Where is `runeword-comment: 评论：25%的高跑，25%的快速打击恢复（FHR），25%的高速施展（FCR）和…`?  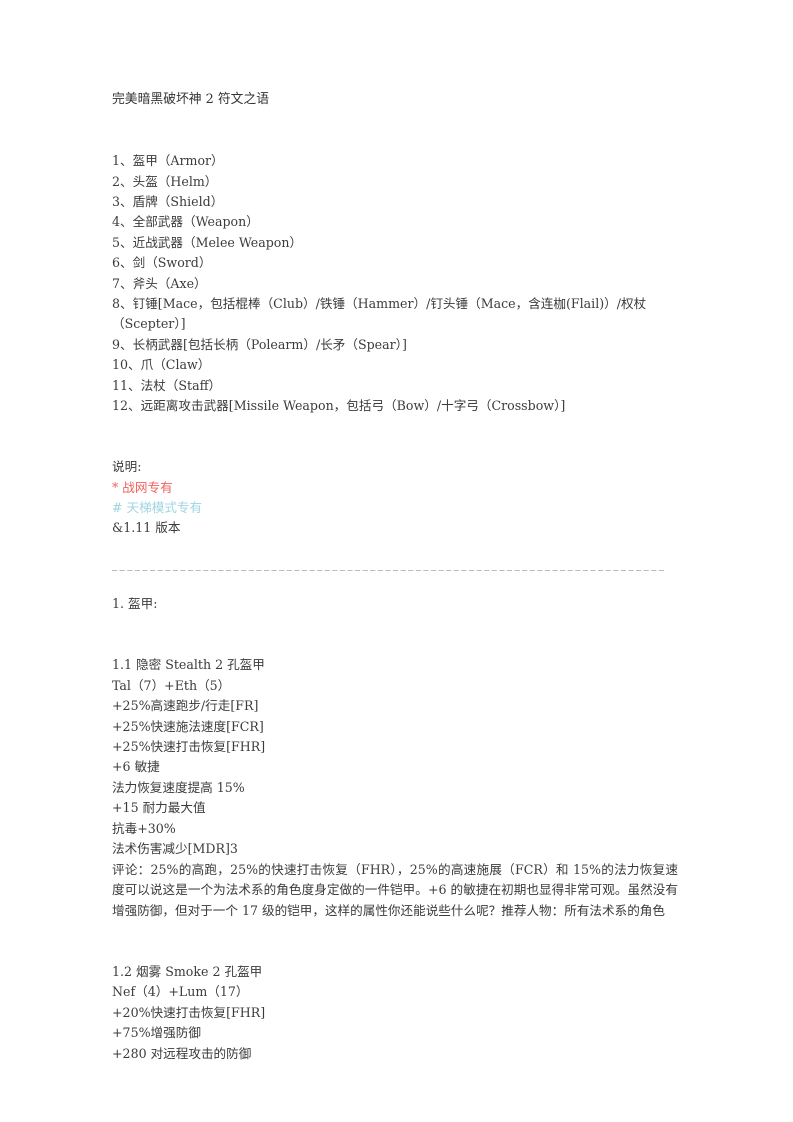 runeword-comment: 评论：25%的高跑，25%的快速打击恢复（FHR），25%的高速施展（FCR）和… is located at coordinates (395, 889).